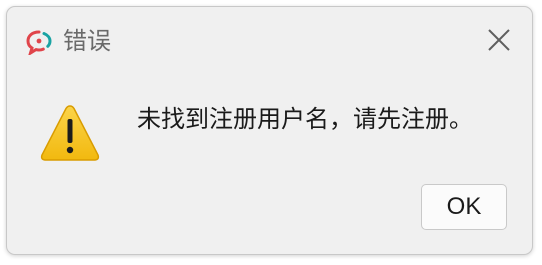 Image resolution: width=542 pixels, height=265 pixels. Describe the element at coordinates (40, 43) in the screenshot. I see `chat-bubble-icon` at that location.